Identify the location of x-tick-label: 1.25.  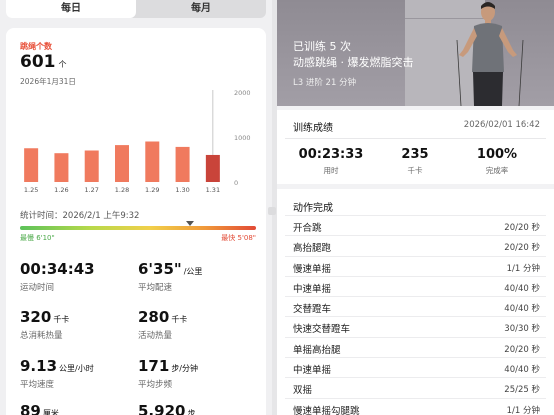
(31, 190).